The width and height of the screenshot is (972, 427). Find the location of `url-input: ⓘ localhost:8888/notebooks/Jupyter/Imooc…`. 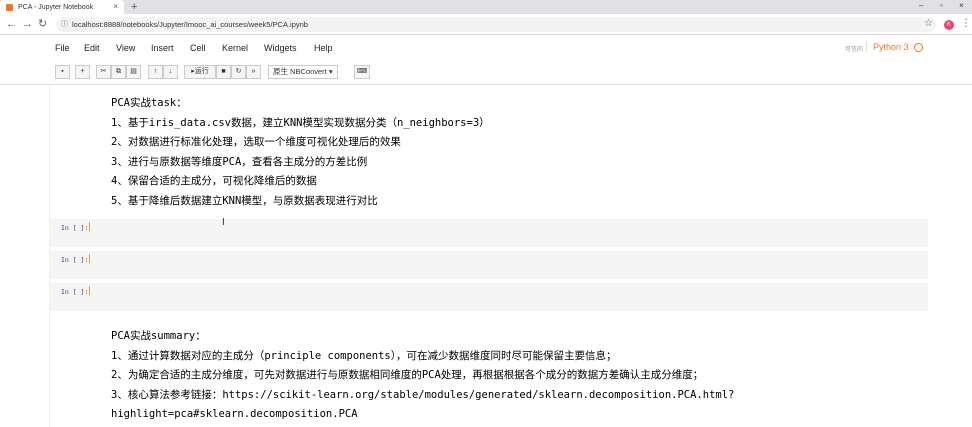

url-input: ⓘ localhost:8888/notebooks/Jupyter/Imooc… is located at coordinates (496, 24).